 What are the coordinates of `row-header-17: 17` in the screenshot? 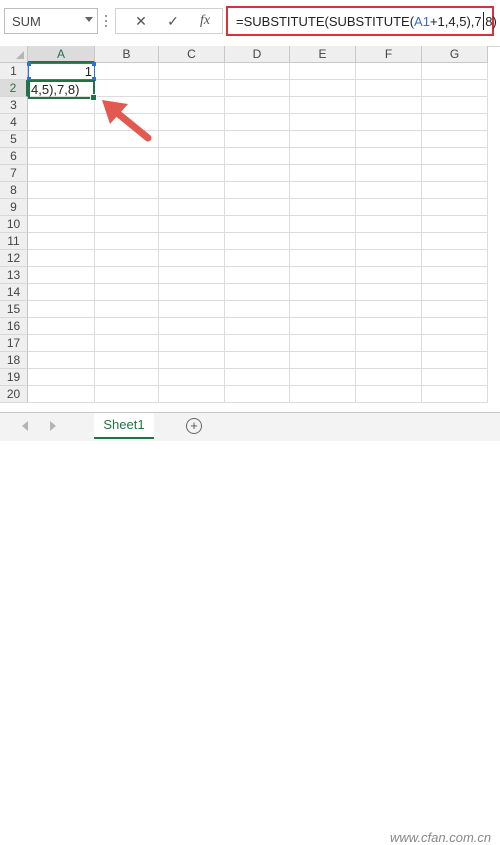 It's located at (14, 343).